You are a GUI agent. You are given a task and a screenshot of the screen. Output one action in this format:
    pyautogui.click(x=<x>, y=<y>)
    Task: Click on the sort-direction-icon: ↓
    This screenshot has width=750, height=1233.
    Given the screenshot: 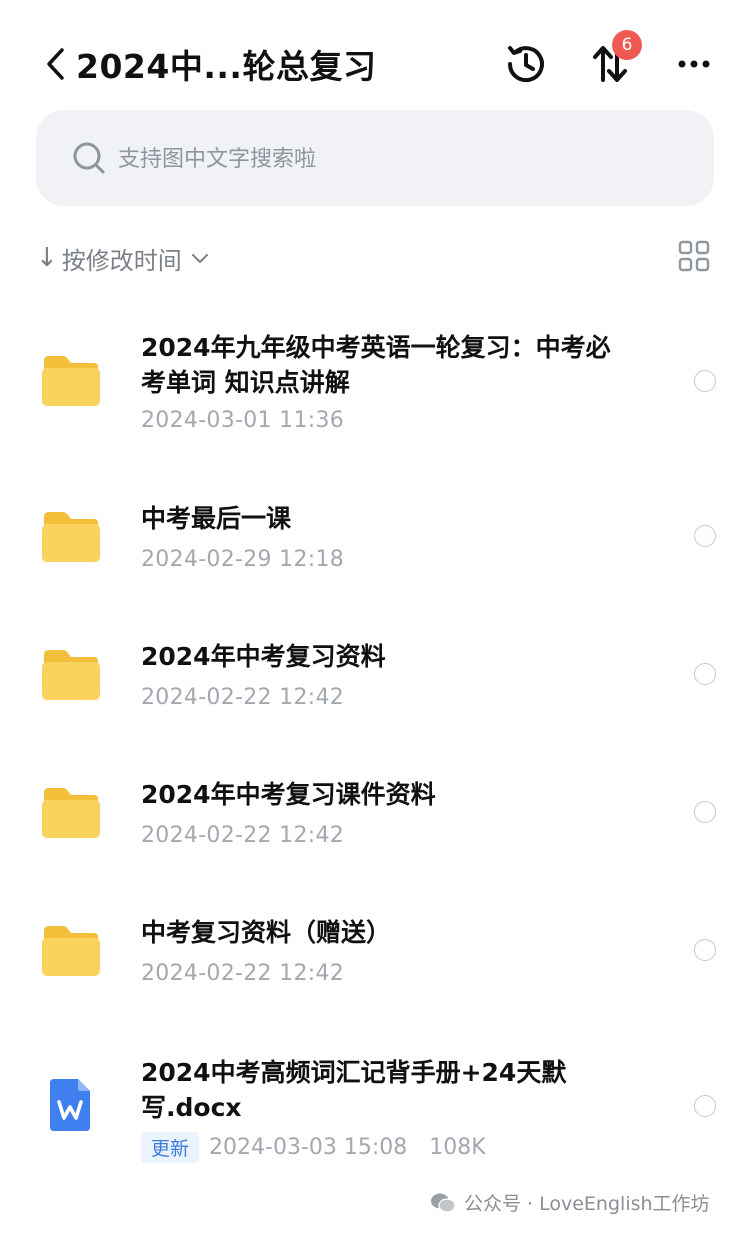 What is the action you would take?
    pyautogui.click(x=47, y=258)
    